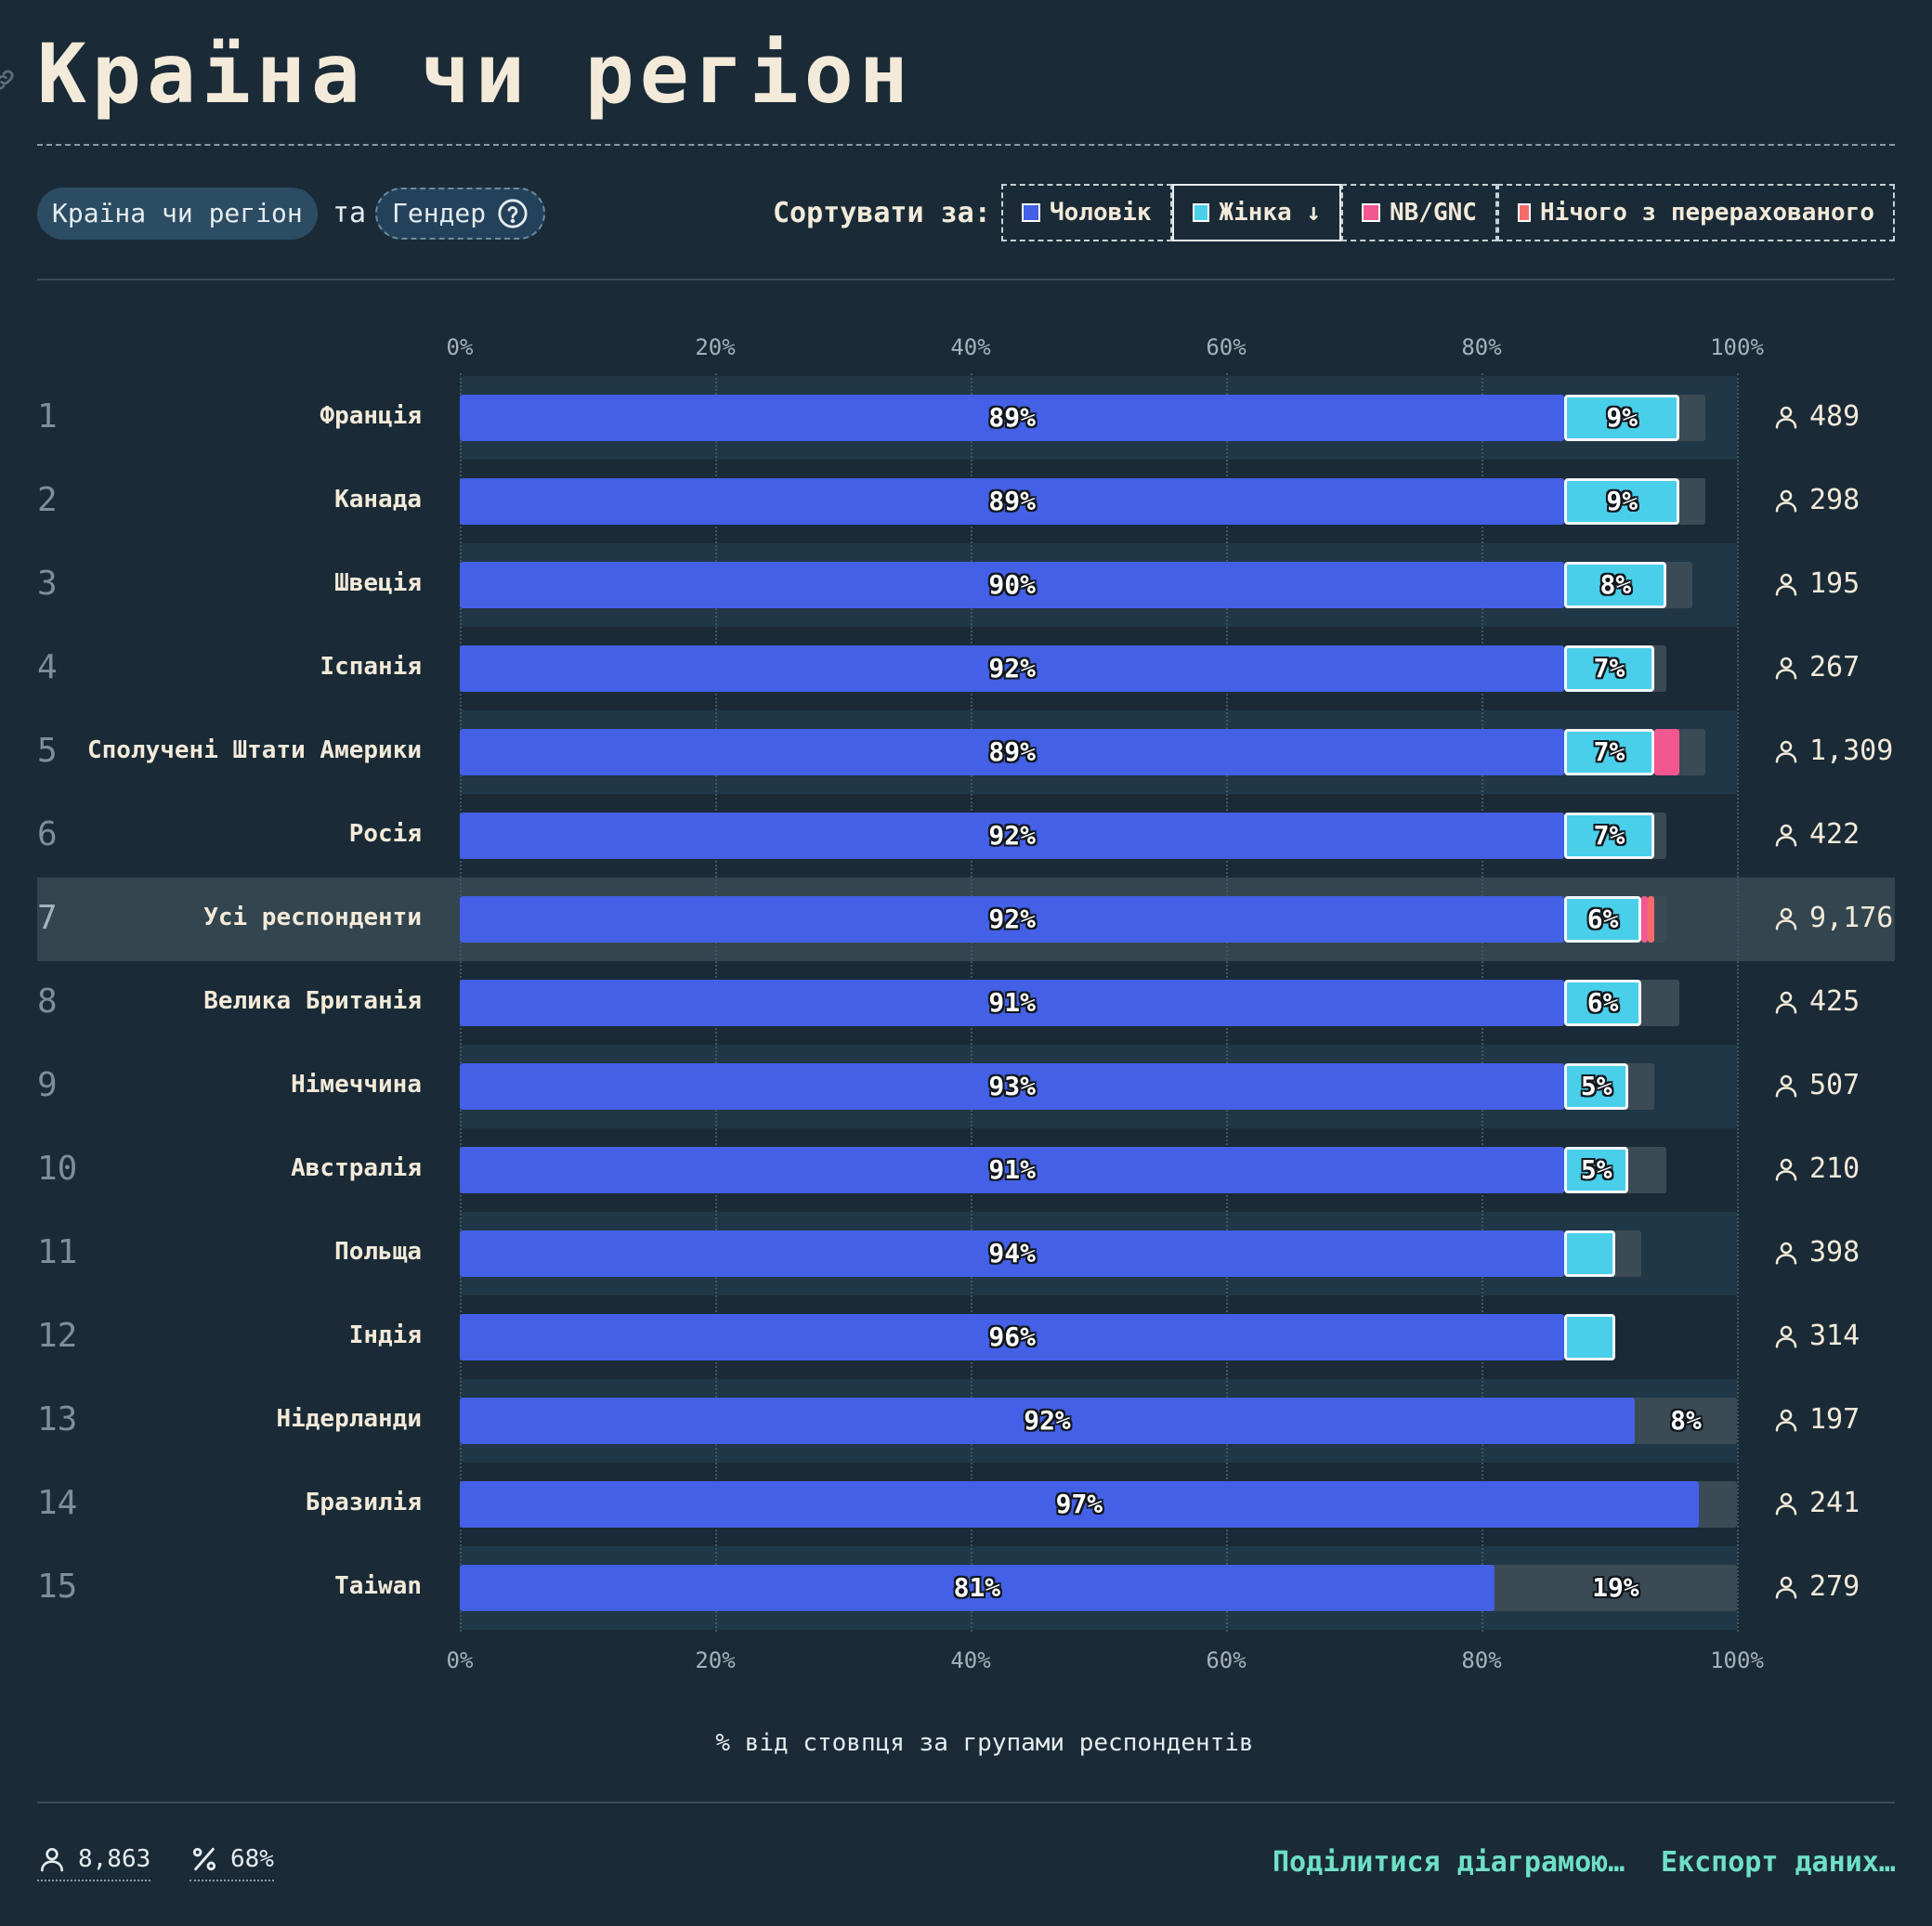 The image size is (1932, 1926). I want to click on sort-option-male: Чоловік, so click(1086, 212).